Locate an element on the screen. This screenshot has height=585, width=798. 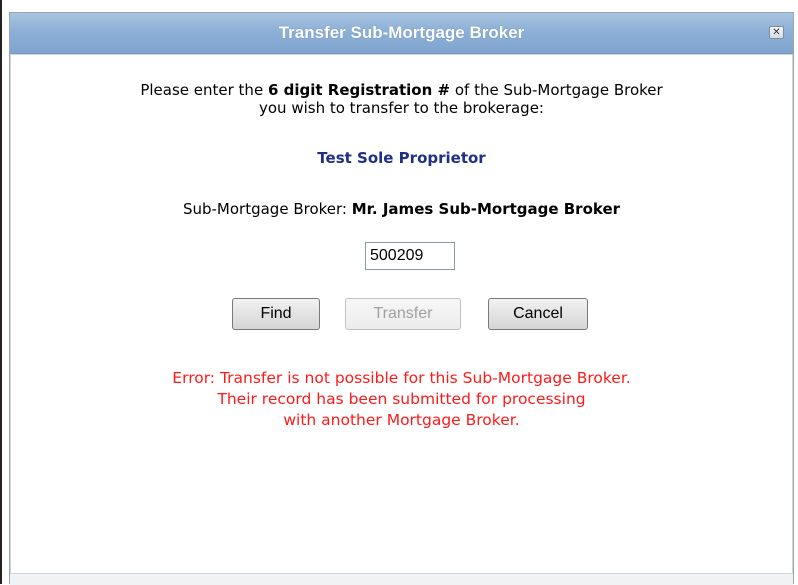
transfer-button: Transfer is located at coordinates (403, 314).